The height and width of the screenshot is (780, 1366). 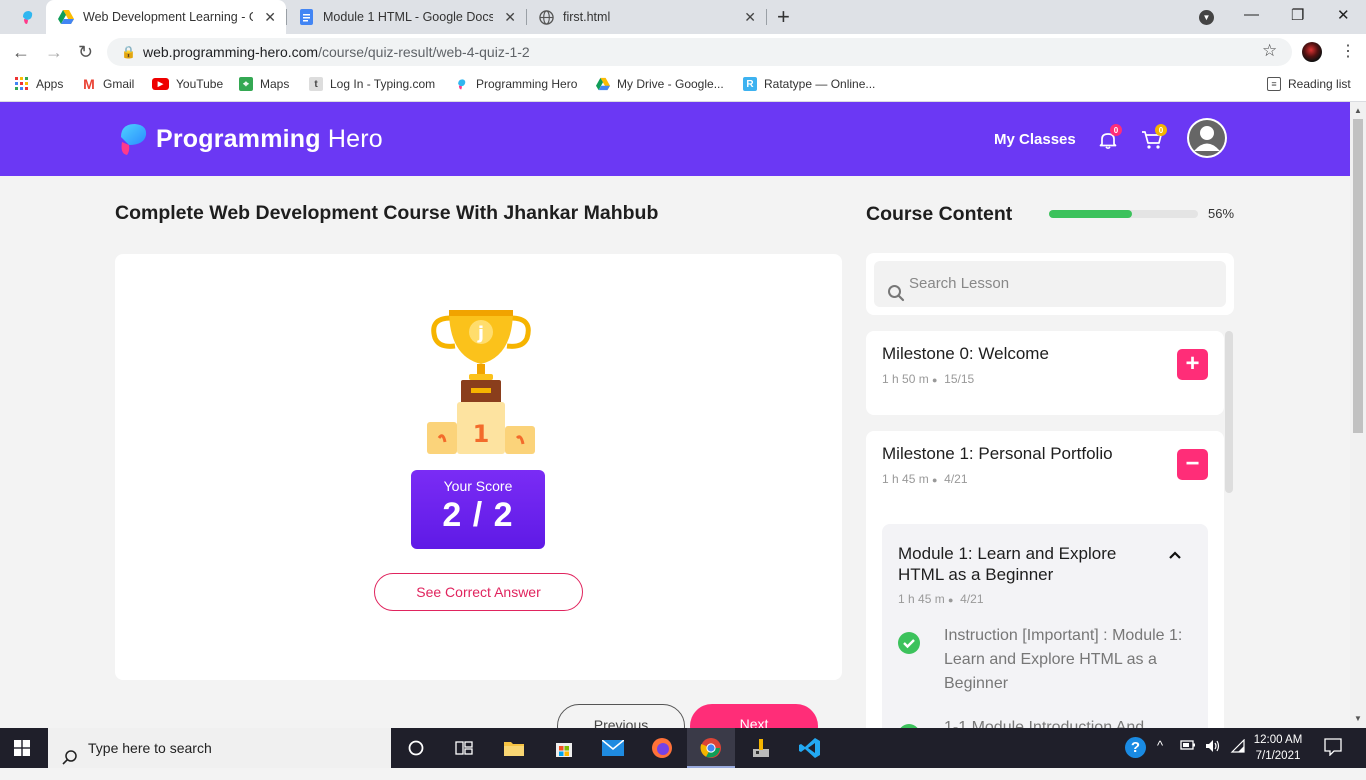 I want to click on youtube-icon: ▶, so click(x=160, y=84).